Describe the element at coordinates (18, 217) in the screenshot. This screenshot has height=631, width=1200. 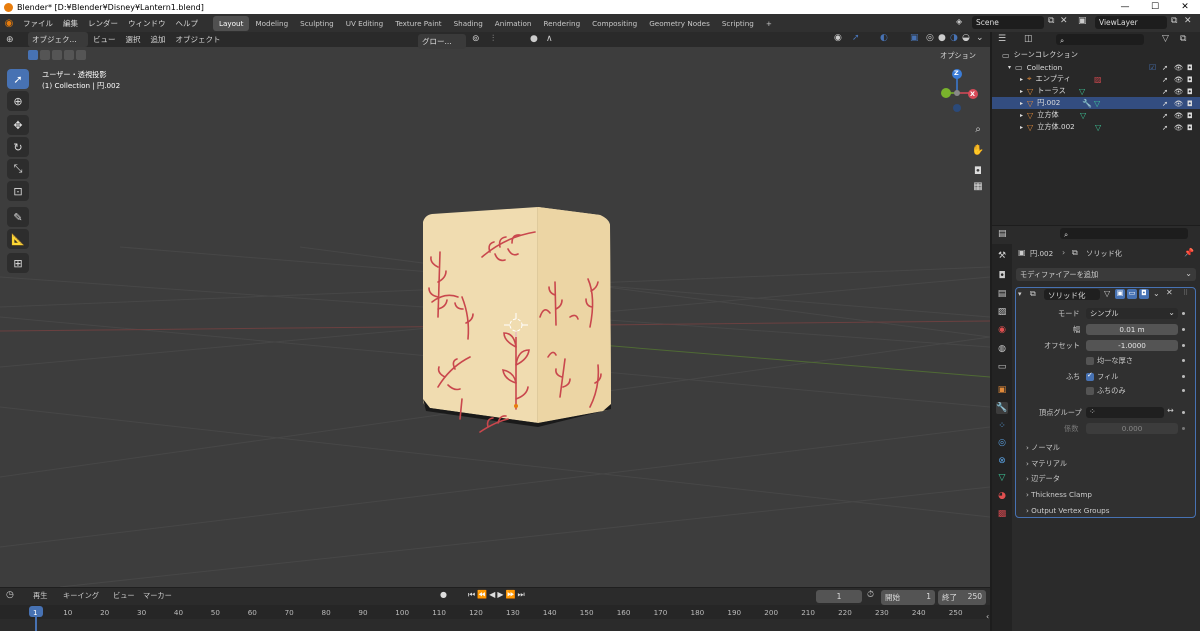
I see `annotate-tool: ✎` at that location.